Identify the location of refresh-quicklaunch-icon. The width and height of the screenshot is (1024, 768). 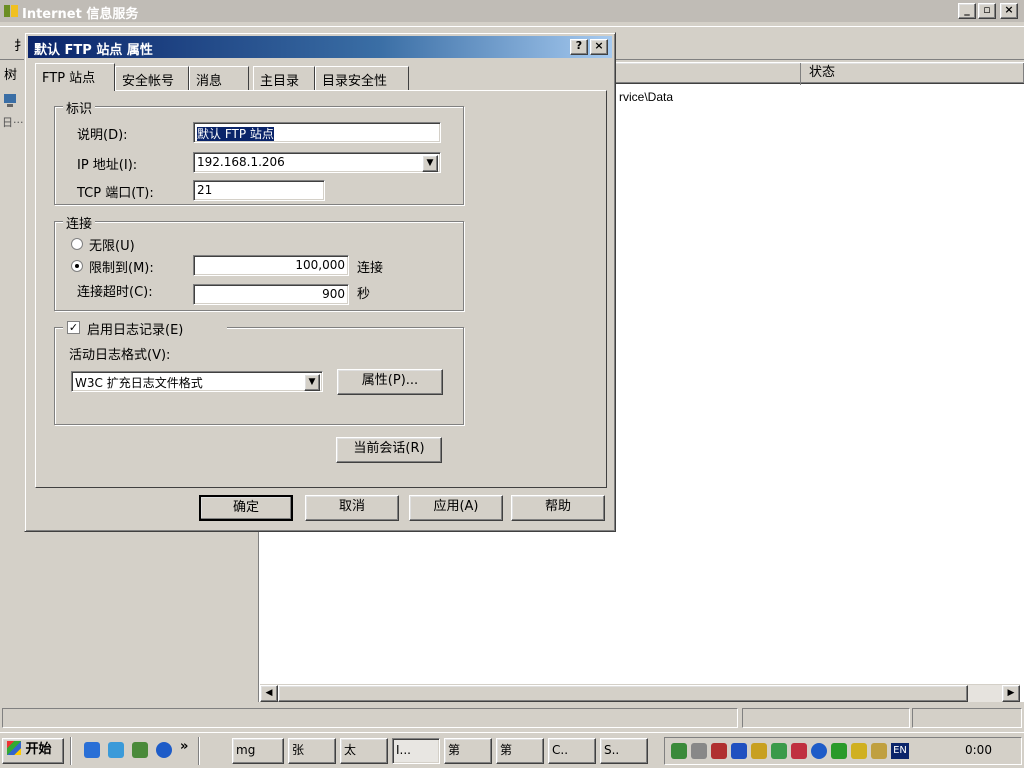
(116, 750).